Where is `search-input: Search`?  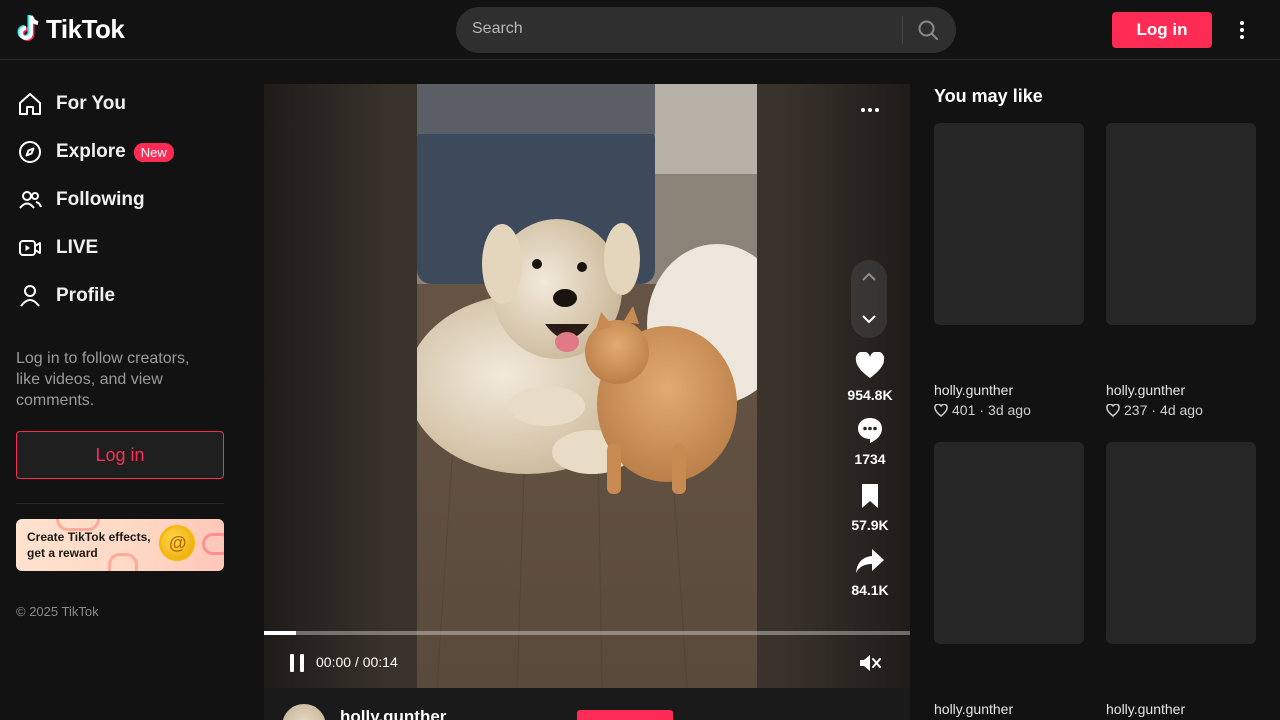 search-input: Search is located at coordinates (497, 29).